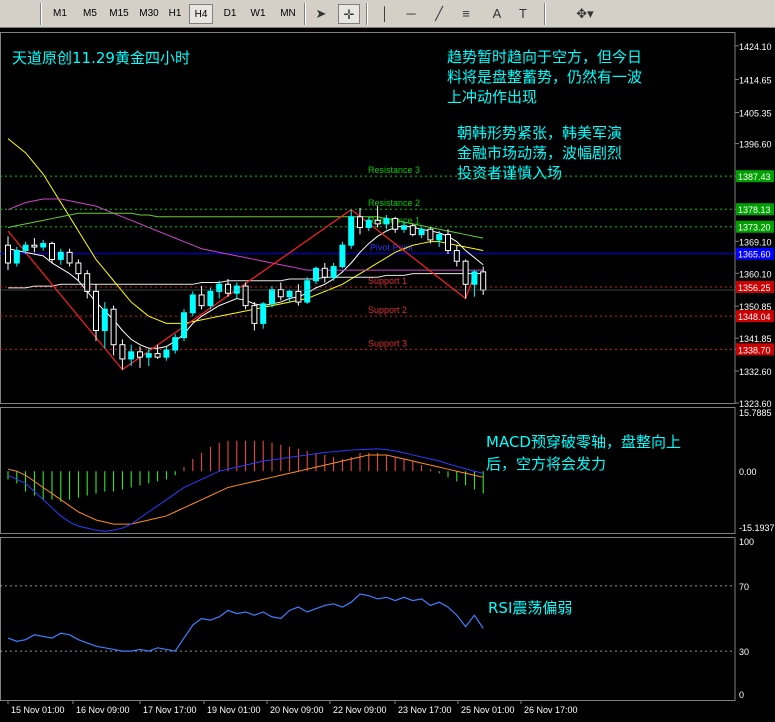 The width and height of the screenshot is (775, 722). What do you see at coordinates (439, 14) in the screenshot?
I see `trendline-icon: ╱` at bounding box center [439, 14].